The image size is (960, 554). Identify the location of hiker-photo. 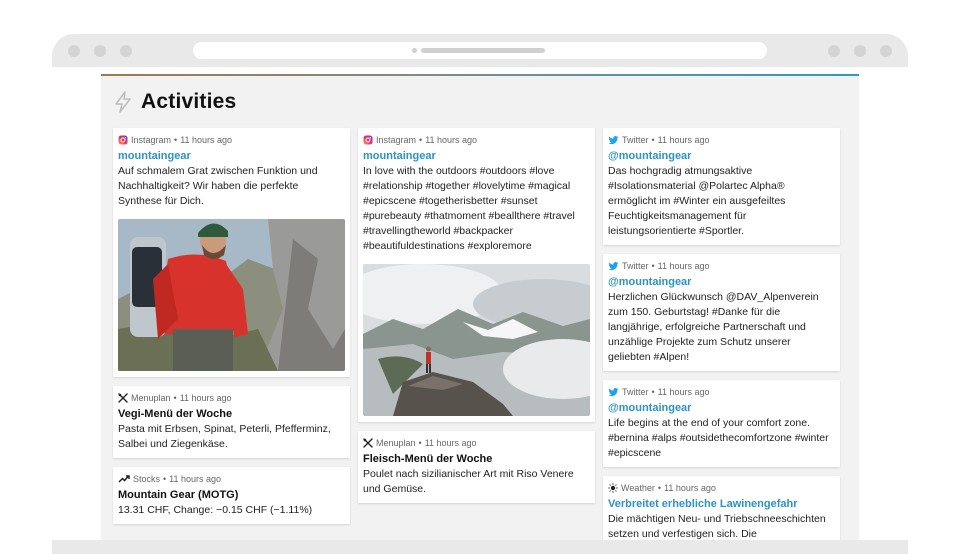
(231, 295).